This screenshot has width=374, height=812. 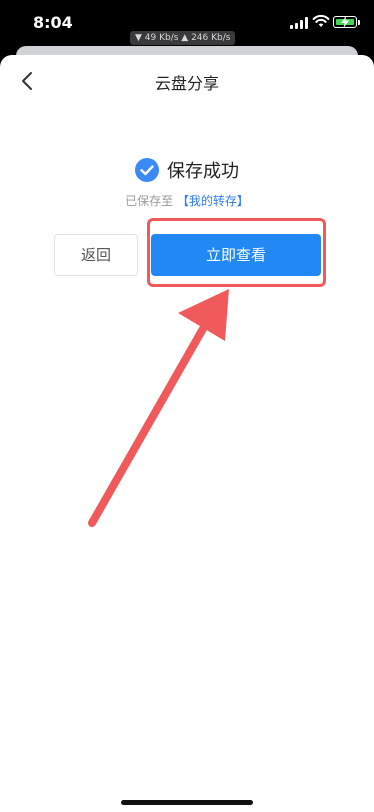 What do you see at coordinates (53, 22) in the screenshot?
I see `status-time: 8:04` at bounding box center [53, 22].